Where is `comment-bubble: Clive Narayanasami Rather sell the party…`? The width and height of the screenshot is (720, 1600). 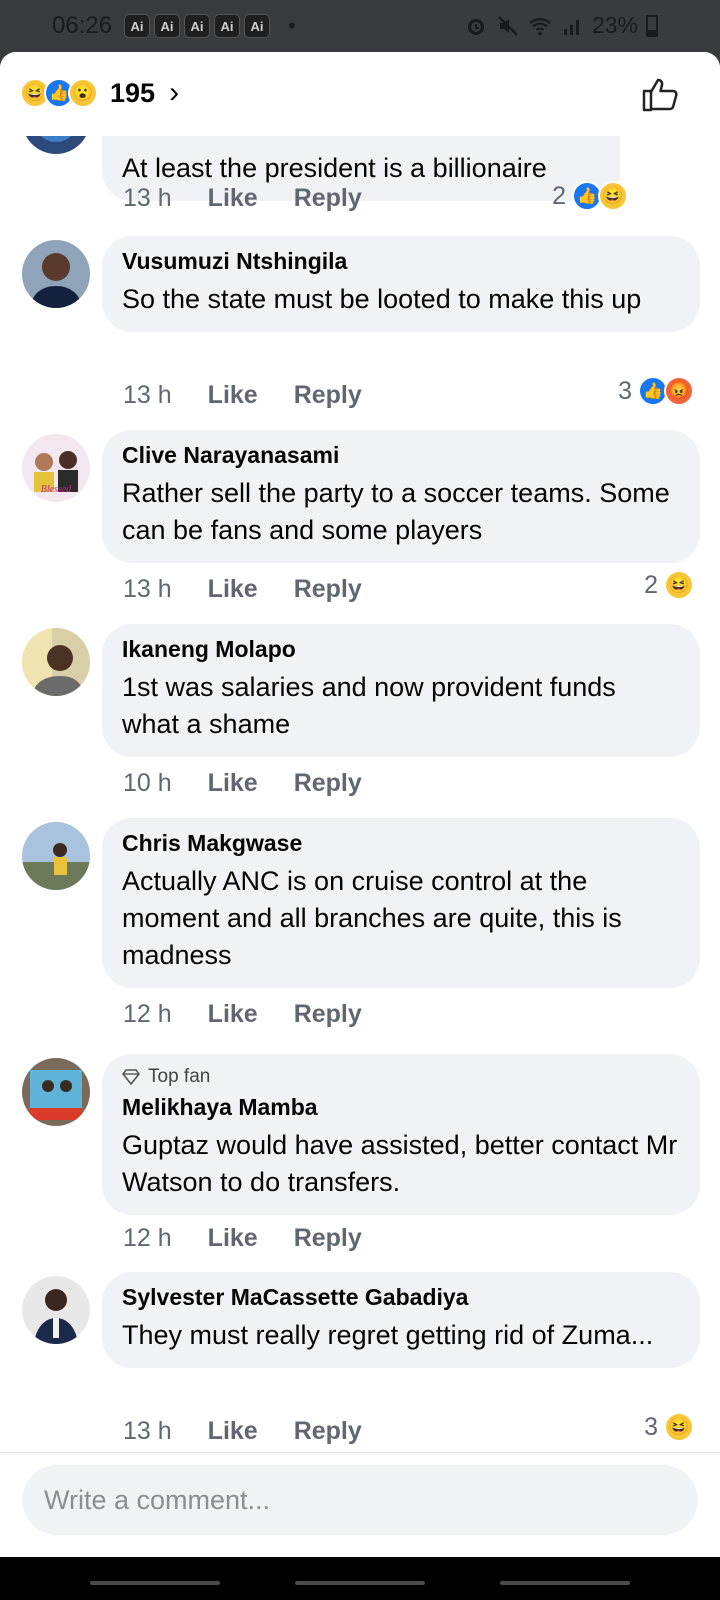
comment-bubble: Clive Narayanasami Rather sell the party… is located at coordinates (401, 496).